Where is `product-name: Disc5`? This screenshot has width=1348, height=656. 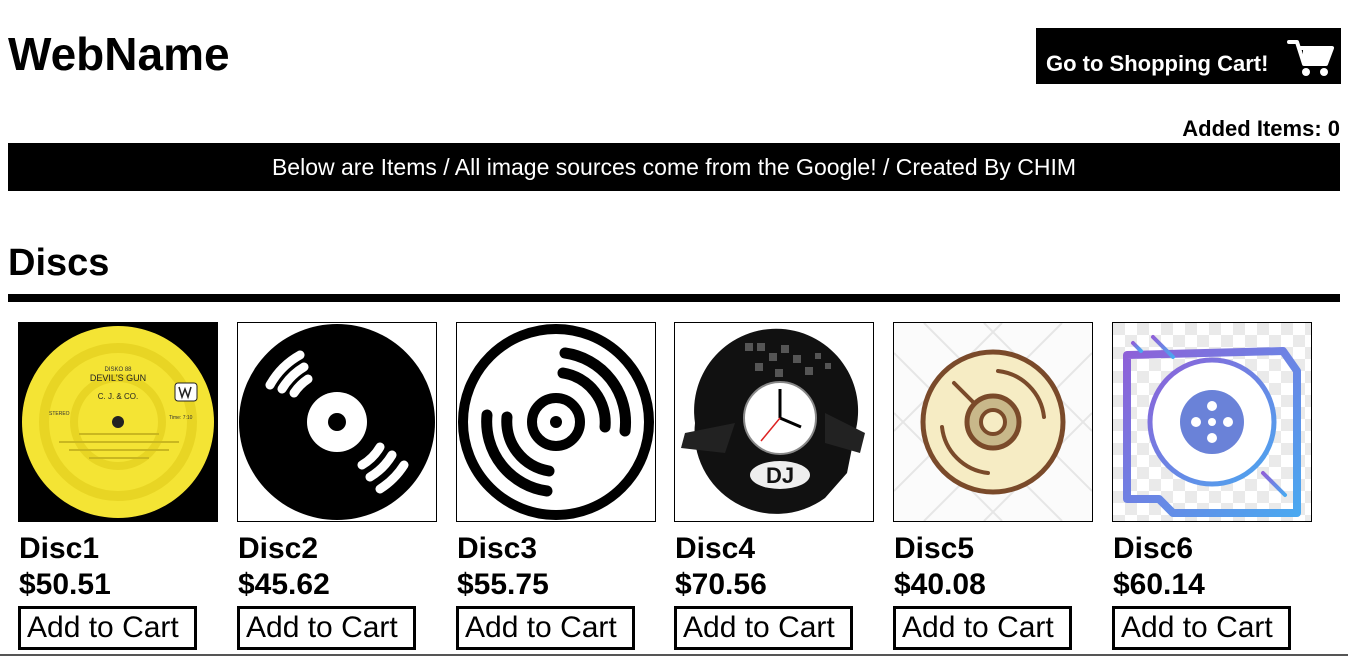 product-name: Disc5 is located at coordinates (934, 548).